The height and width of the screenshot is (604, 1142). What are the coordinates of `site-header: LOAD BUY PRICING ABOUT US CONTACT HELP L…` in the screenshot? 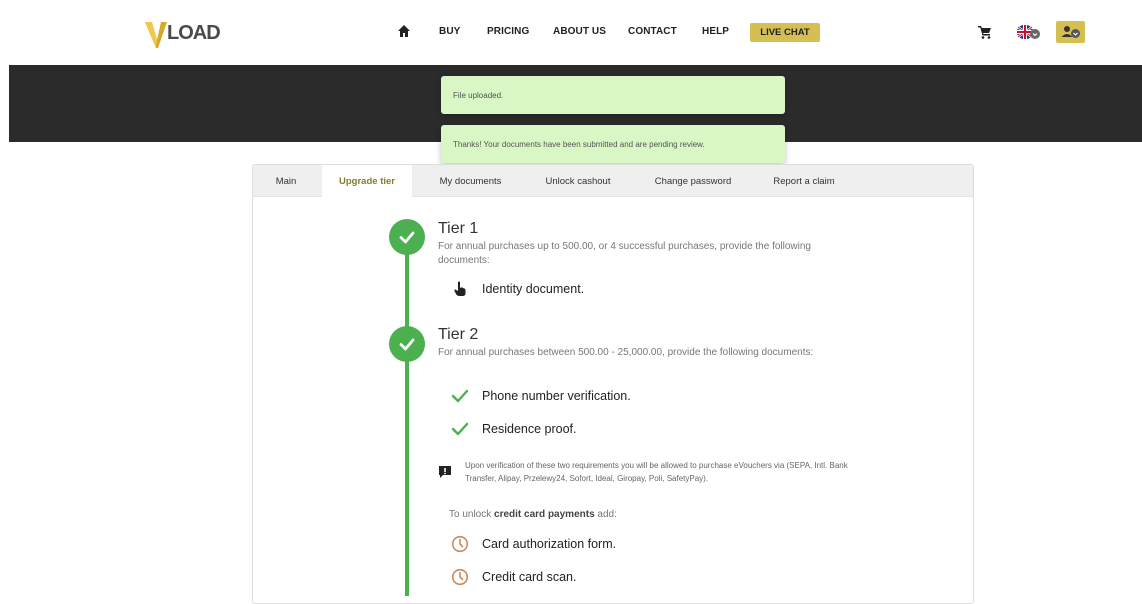 It's located at (571, 32).